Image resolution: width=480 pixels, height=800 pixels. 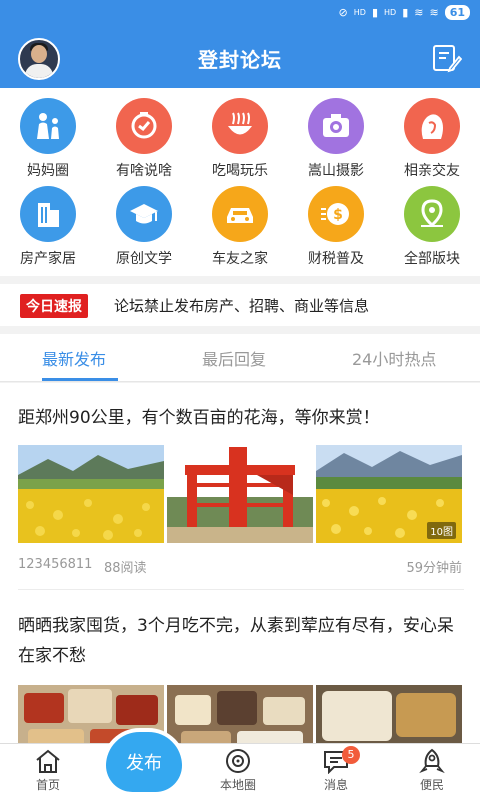 What do you see at coordinates (237, 785) in the screenshot?
I see `nav-label: 本地圈` at bounding box center [237, 785].